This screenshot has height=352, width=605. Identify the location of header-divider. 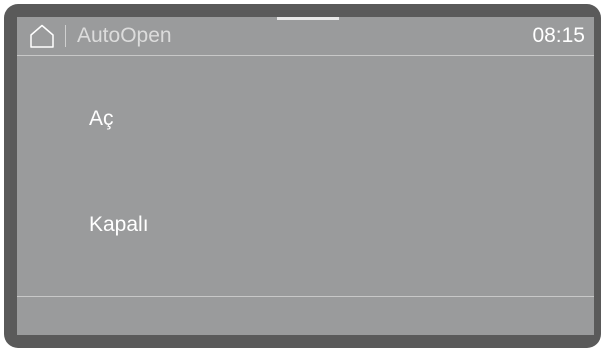
(305, 55).